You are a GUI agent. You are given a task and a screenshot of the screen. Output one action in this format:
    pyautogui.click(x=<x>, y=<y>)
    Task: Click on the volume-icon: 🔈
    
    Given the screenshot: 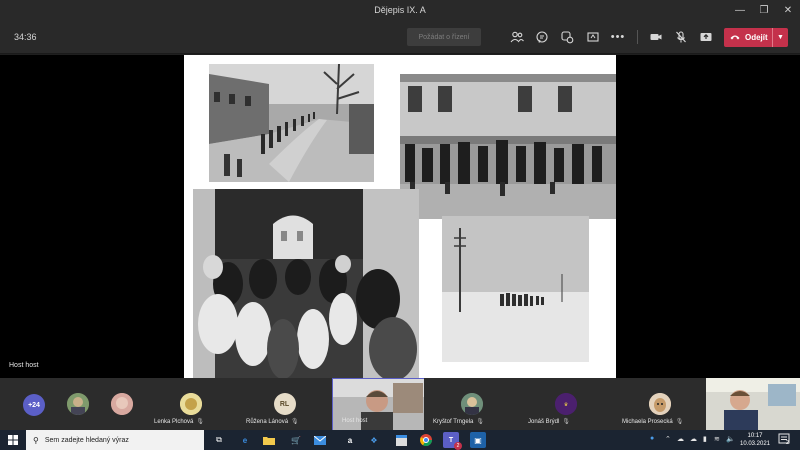 What is the action you would take?
    pyautogui.click(x=730, y=439)
    